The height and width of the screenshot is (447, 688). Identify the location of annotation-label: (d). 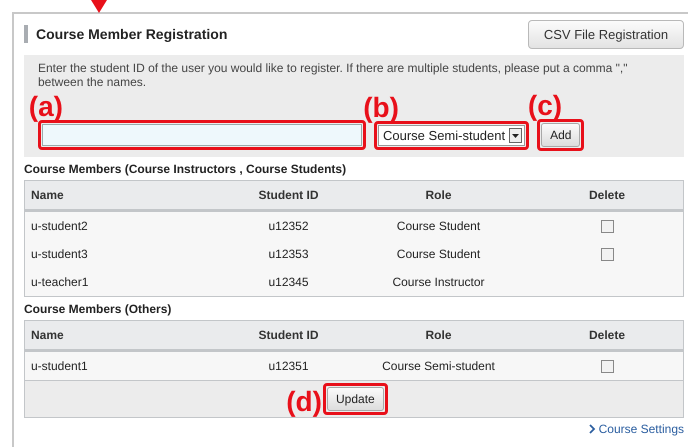
(304, 402).